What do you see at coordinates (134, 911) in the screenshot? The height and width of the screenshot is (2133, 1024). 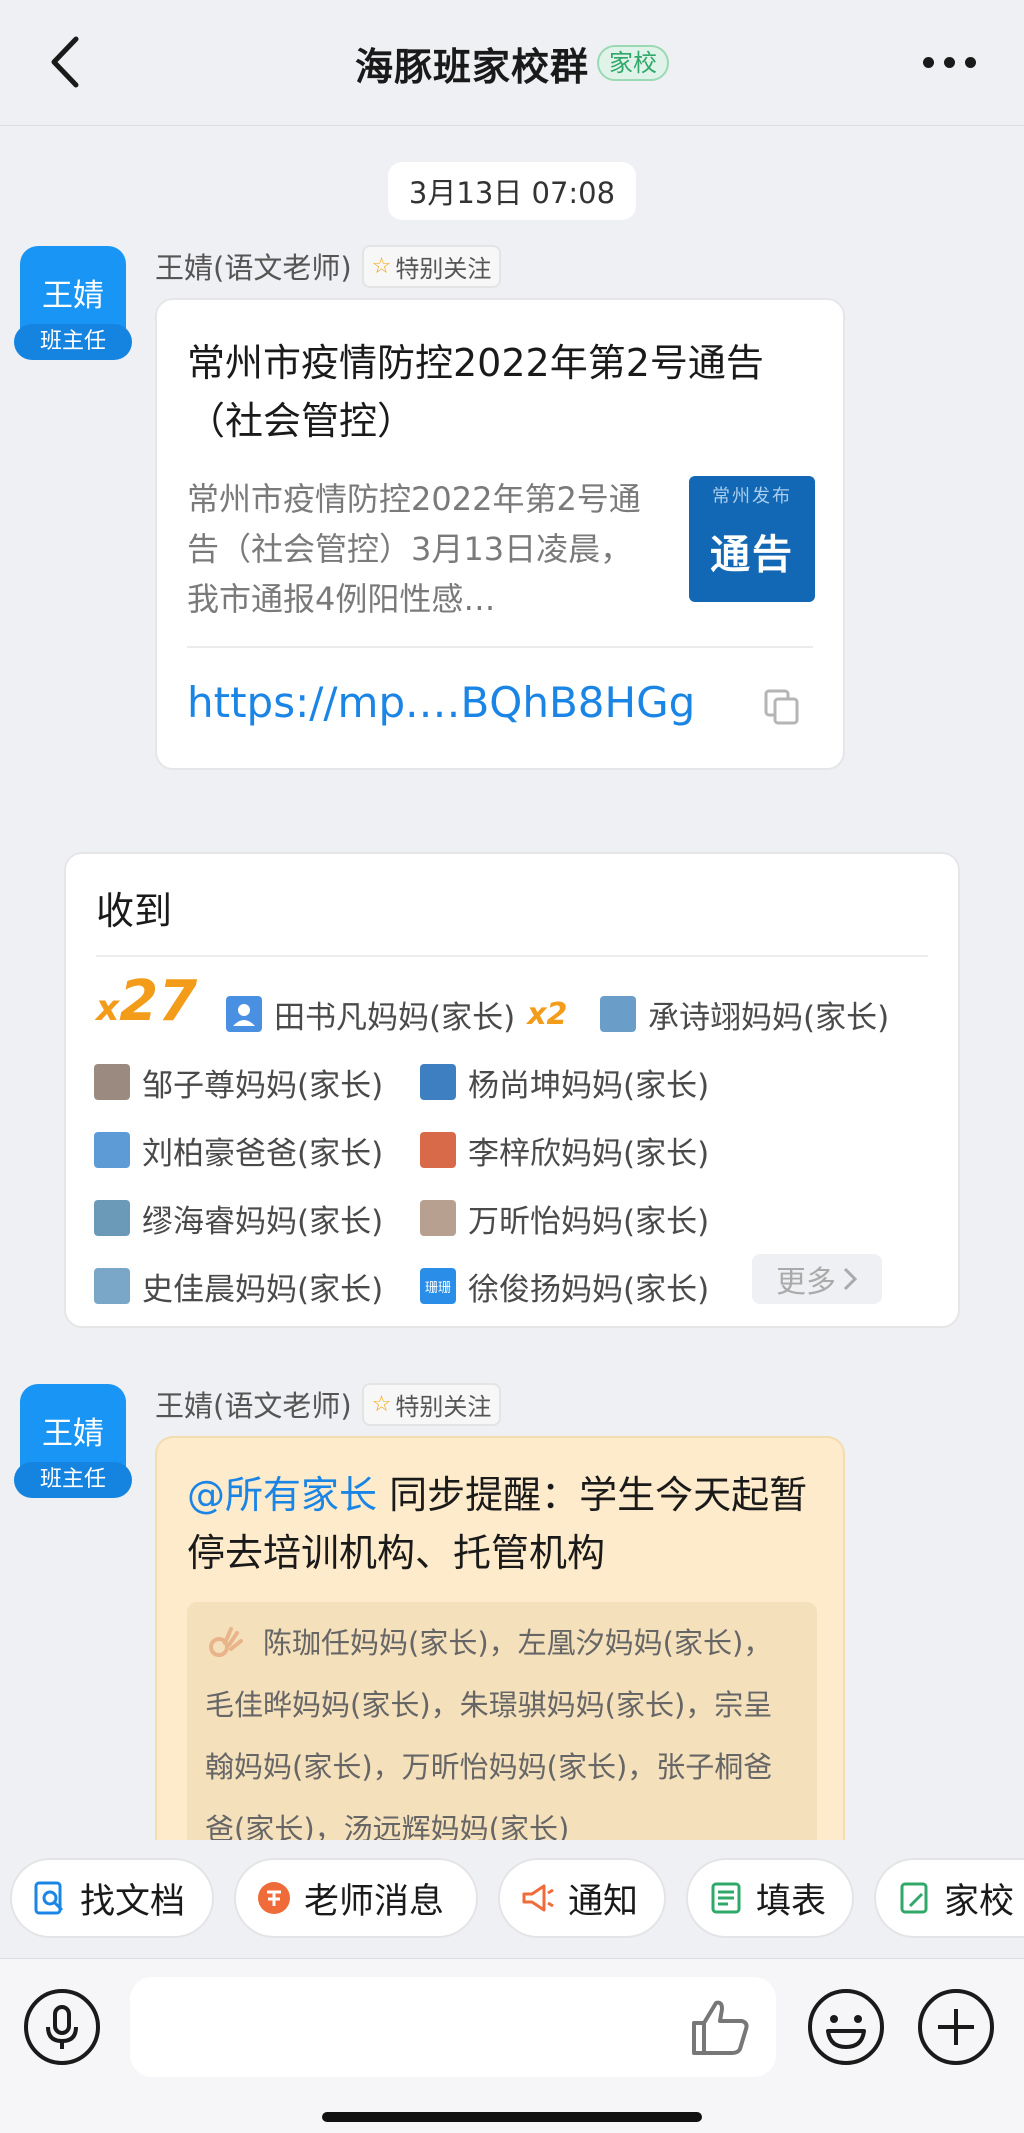 I see `receipt-title: 收到` at bounding box center [134, 911].